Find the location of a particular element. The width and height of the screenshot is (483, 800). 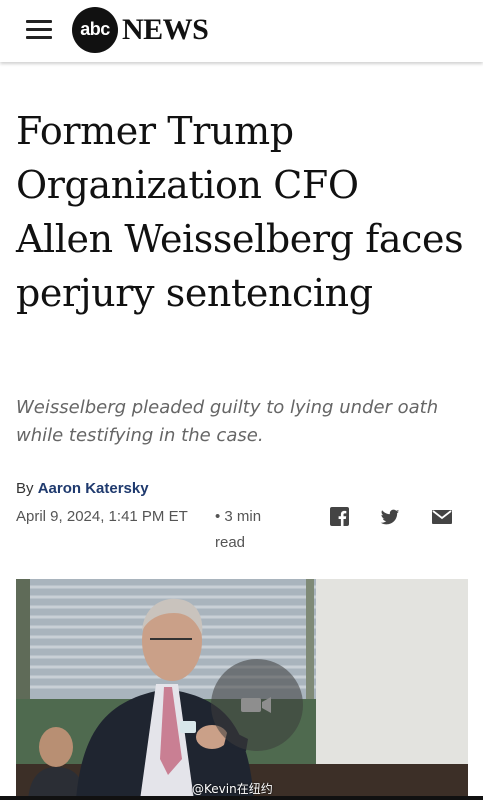

facebook-icon is located at coordinates (340, 517).